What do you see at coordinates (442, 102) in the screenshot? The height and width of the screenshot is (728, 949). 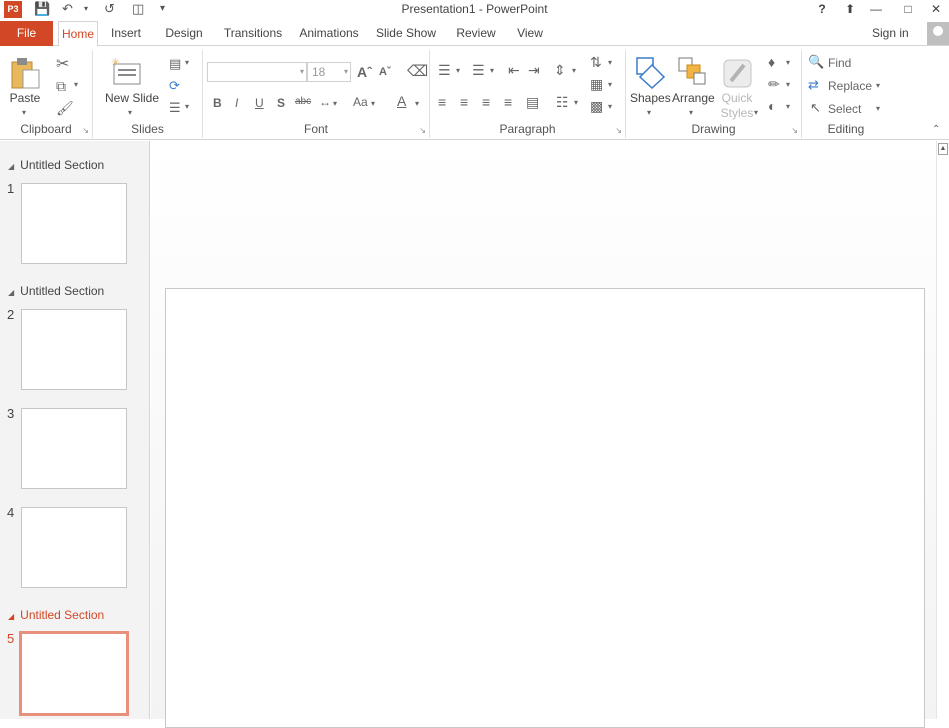 I see `align-left-icon: ≡` at bounding box center [442, 102].